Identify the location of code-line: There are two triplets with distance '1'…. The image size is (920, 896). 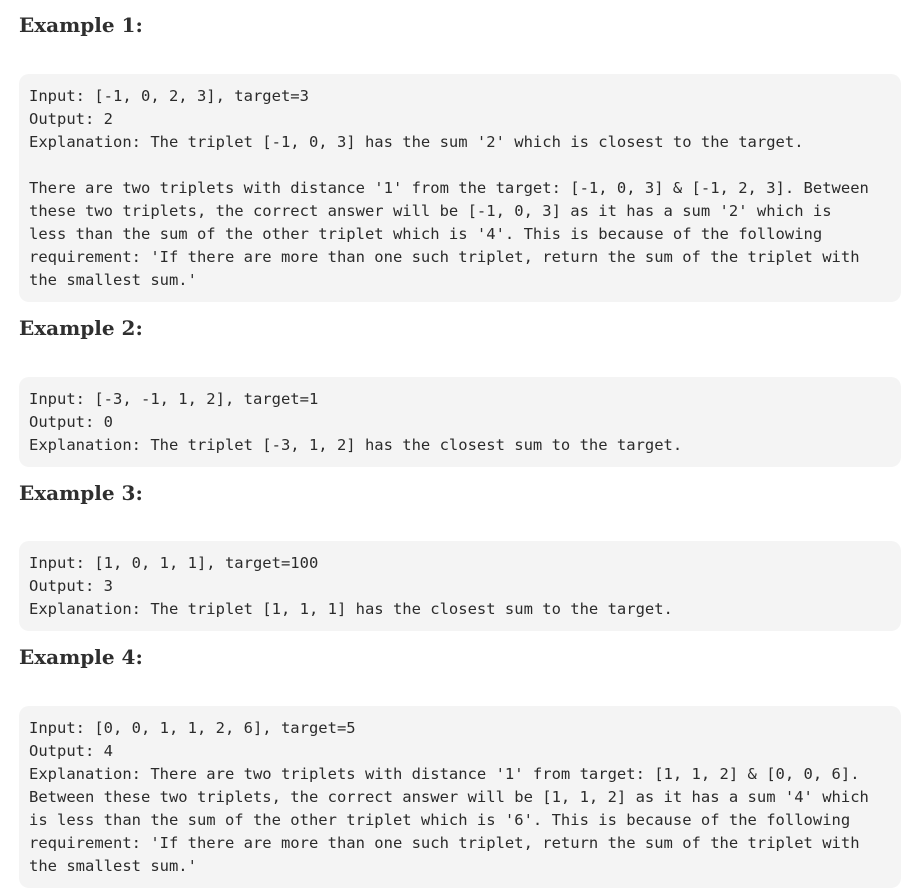
(449, 188).